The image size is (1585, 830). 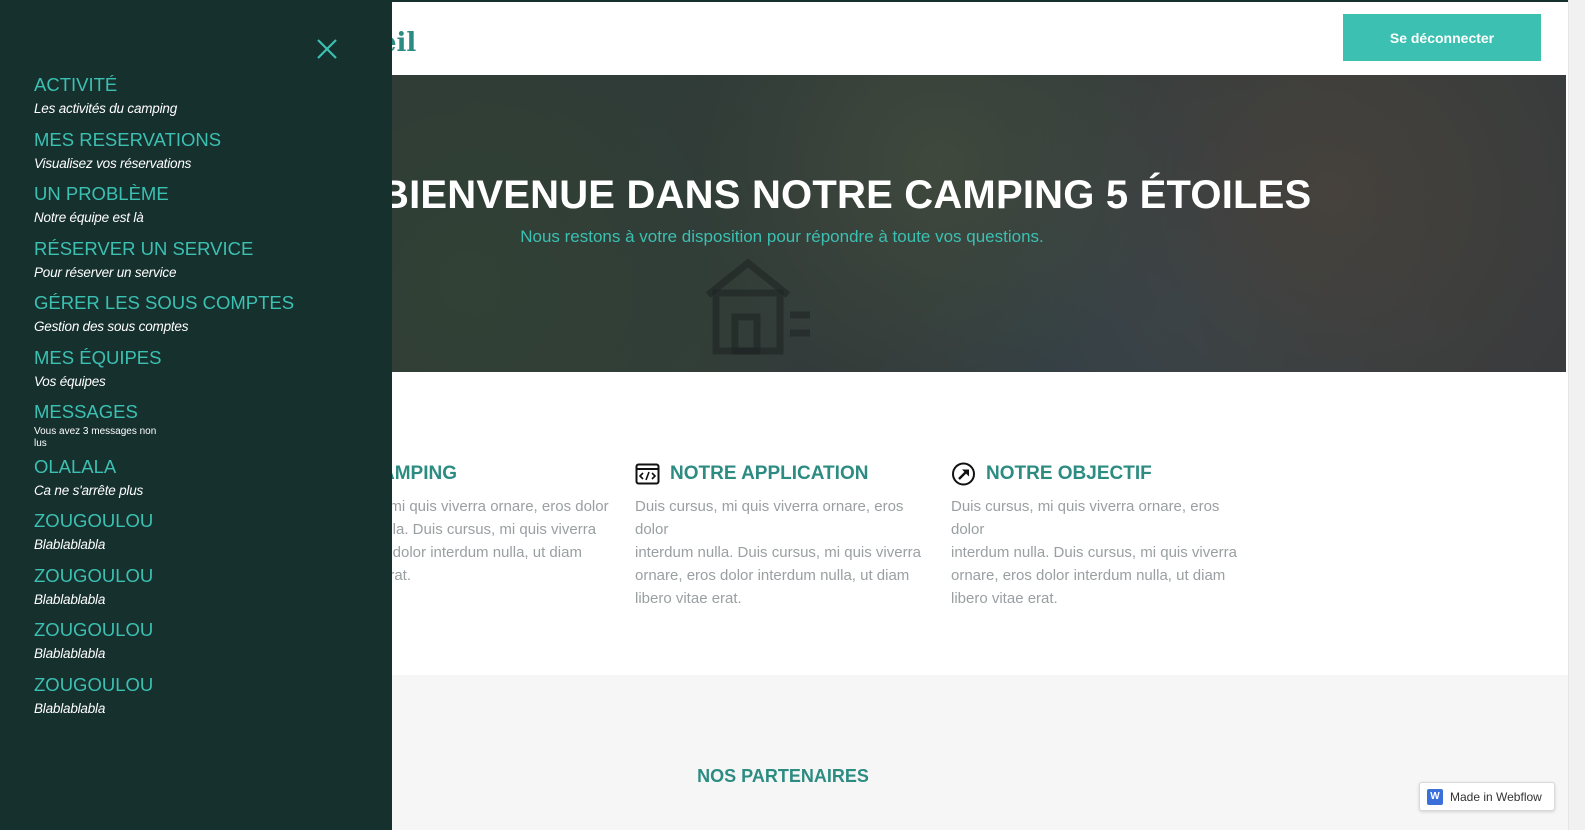 I want to click on arrow-circle-icon, so click(x=963, y=474).